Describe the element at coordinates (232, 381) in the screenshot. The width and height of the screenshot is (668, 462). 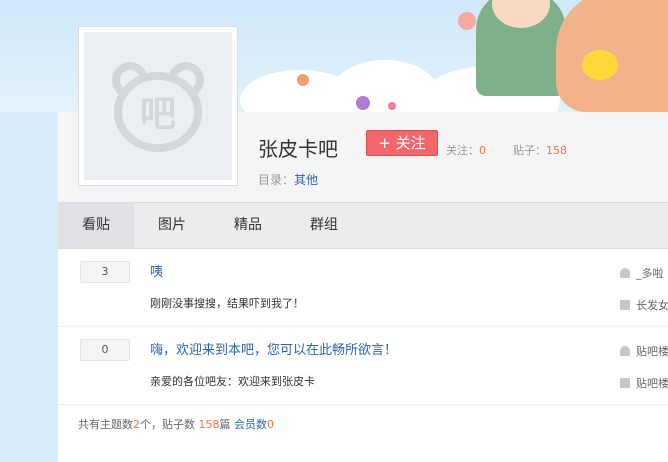
I see `thread-excerpt: 亲爱的各位吧友：欢迎来到张皮卡` at that location.